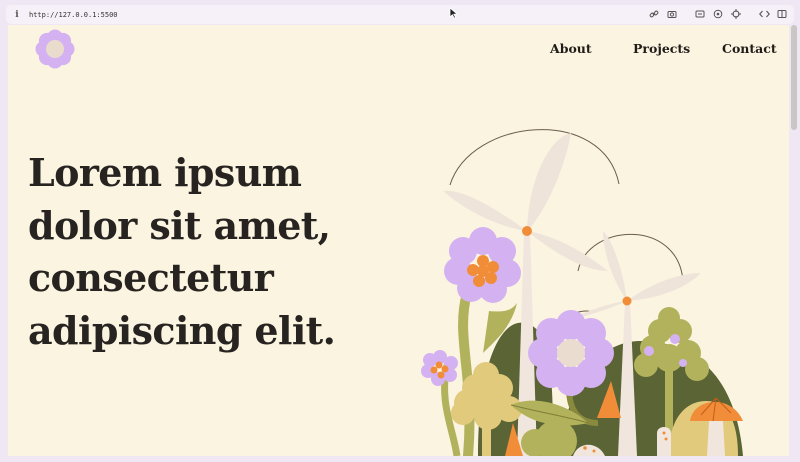  Describe the element at coordinates (718, 14) in the screenshot. I see `extension-icon` at that location.